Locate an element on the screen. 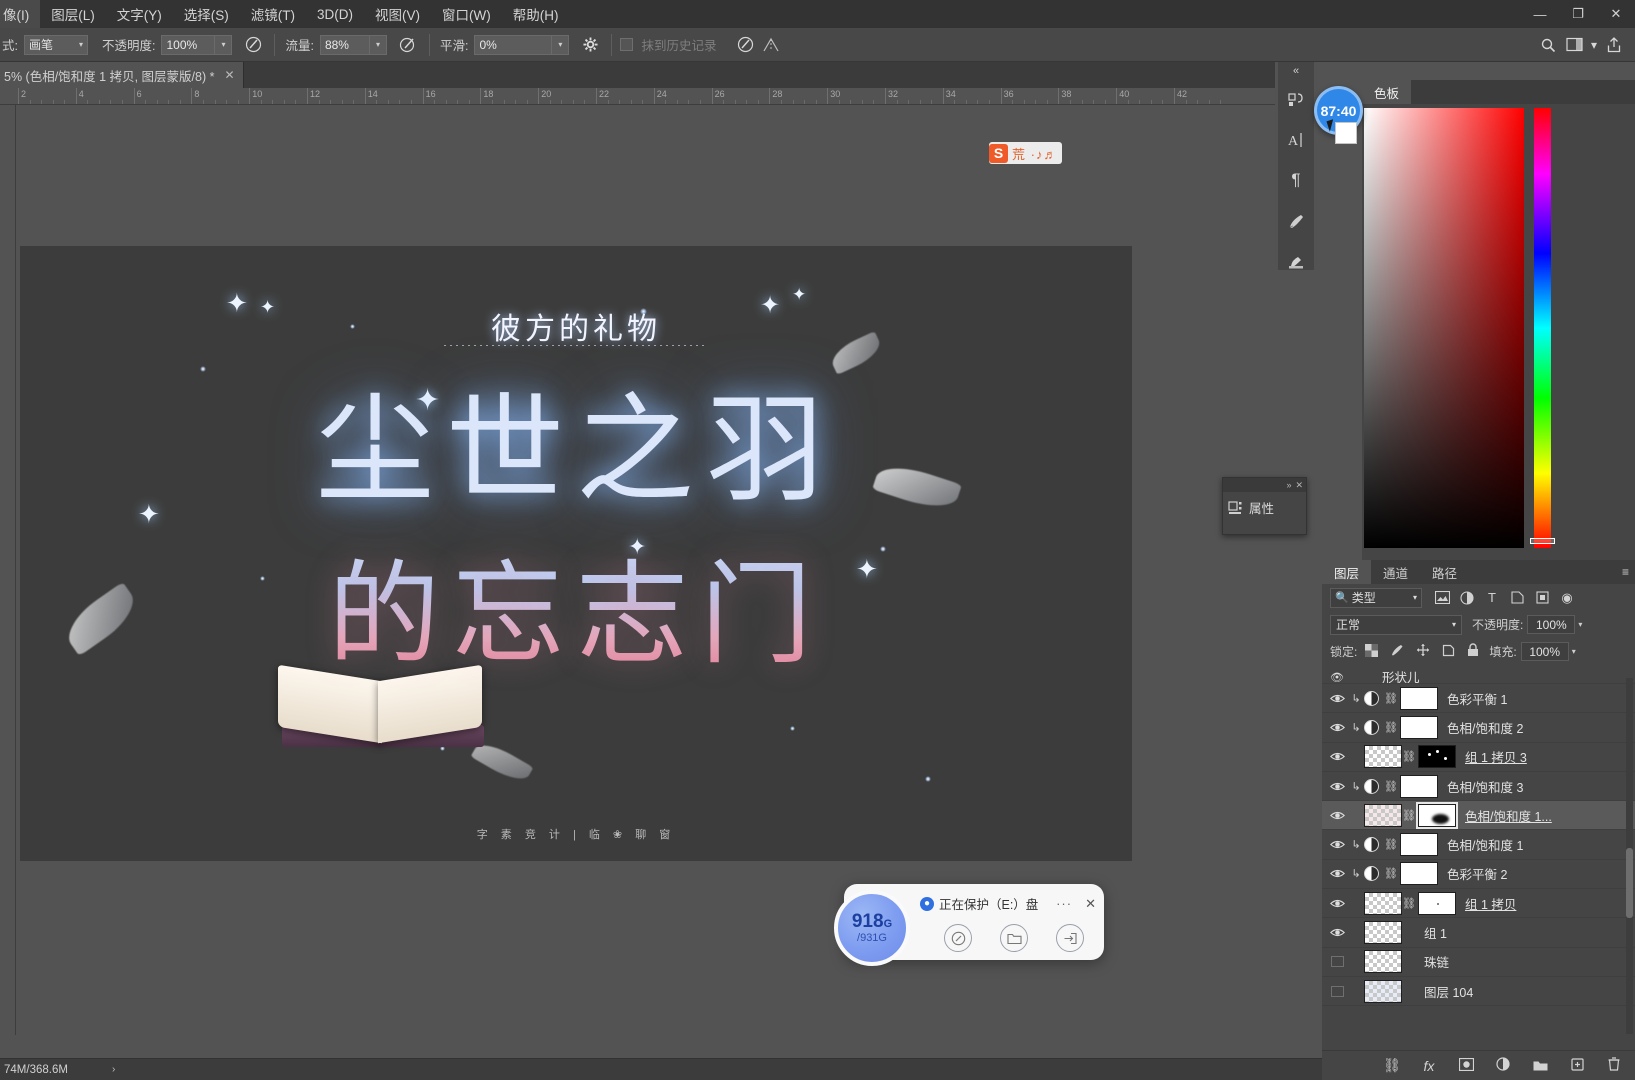 The image size is (1635, 1080). tab-channels: 通道 is located at coordinates (1395, 572).